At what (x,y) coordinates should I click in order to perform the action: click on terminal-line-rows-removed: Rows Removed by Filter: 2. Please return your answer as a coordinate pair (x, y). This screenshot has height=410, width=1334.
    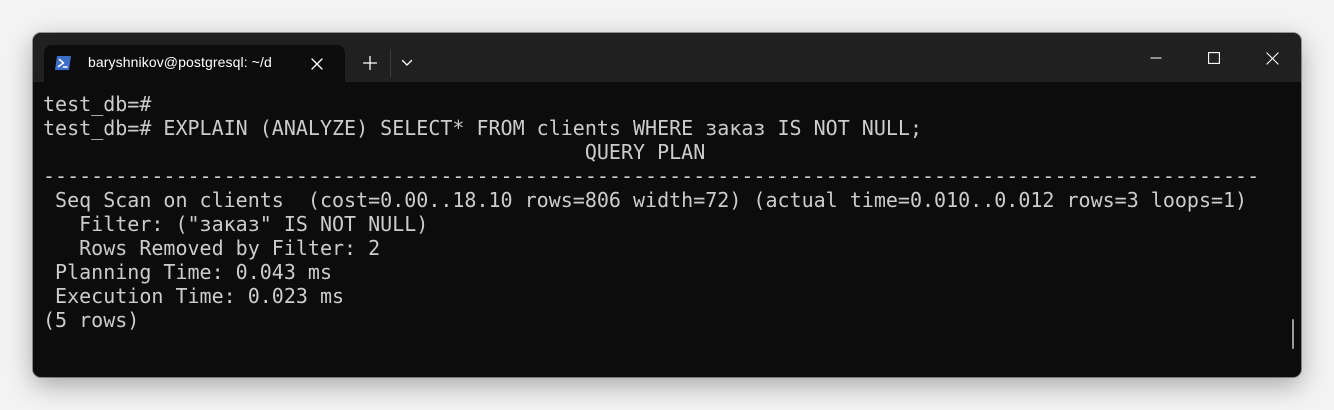
    Looking at the image, I should click on (212, 248).